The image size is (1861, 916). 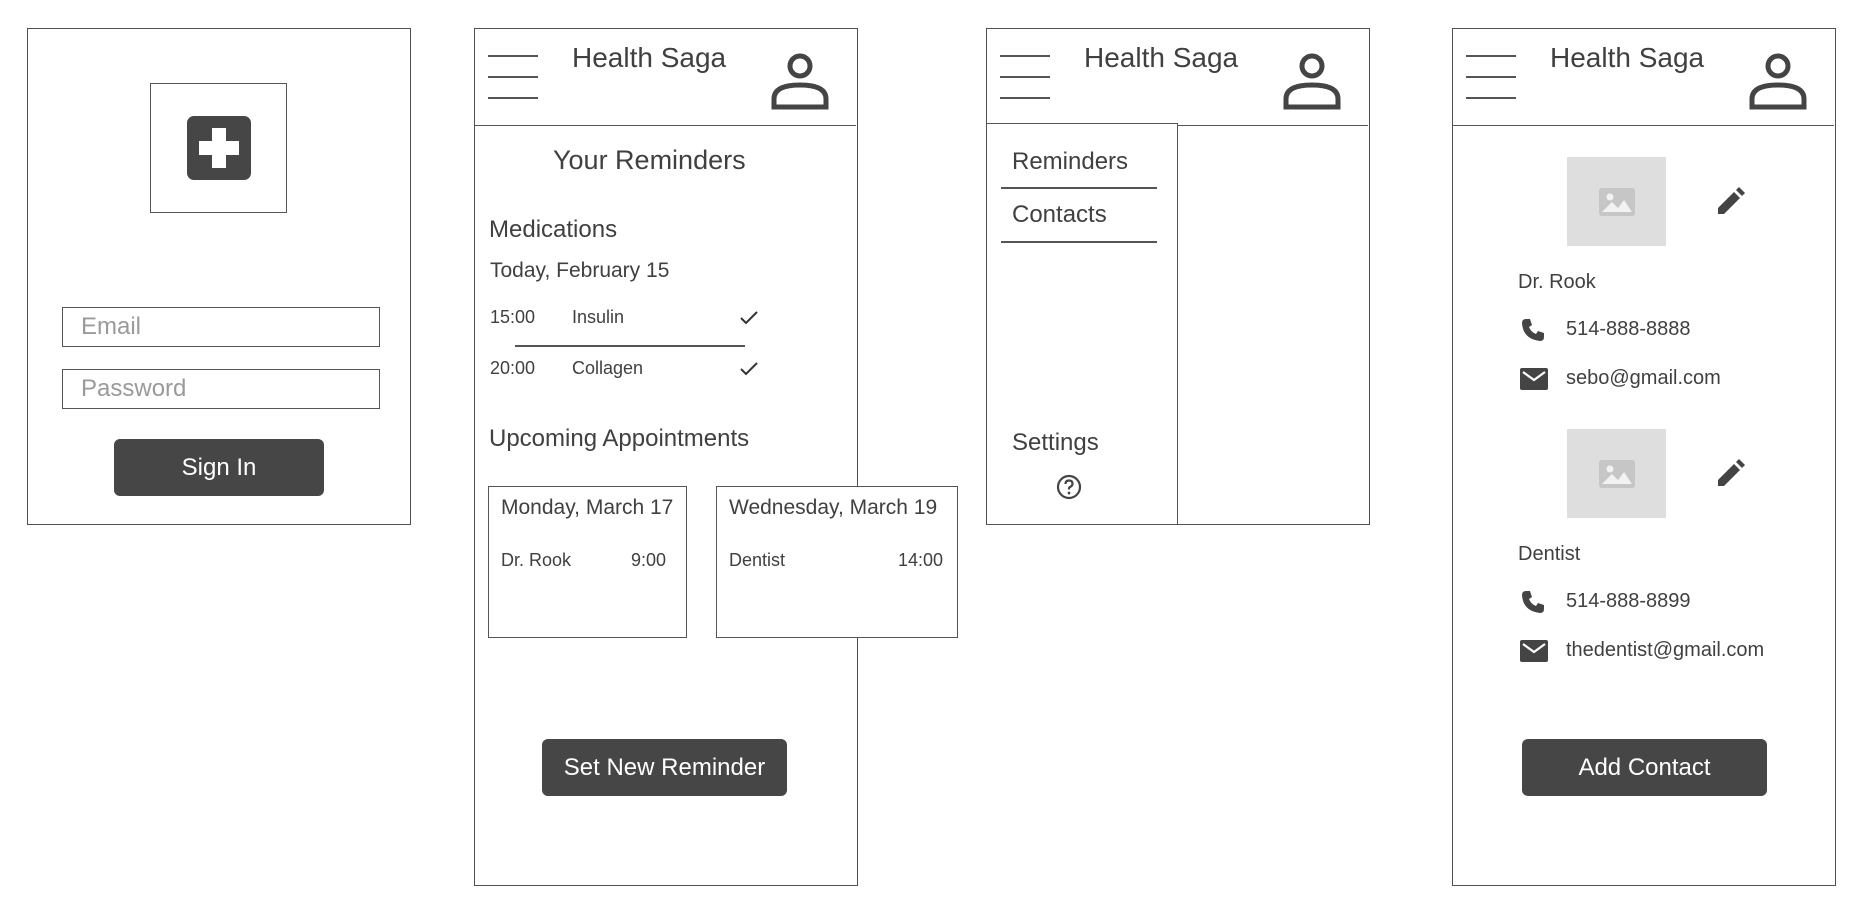 I want to click on contact-email: sebo@gmail.com, so click(x=1643, y=378).